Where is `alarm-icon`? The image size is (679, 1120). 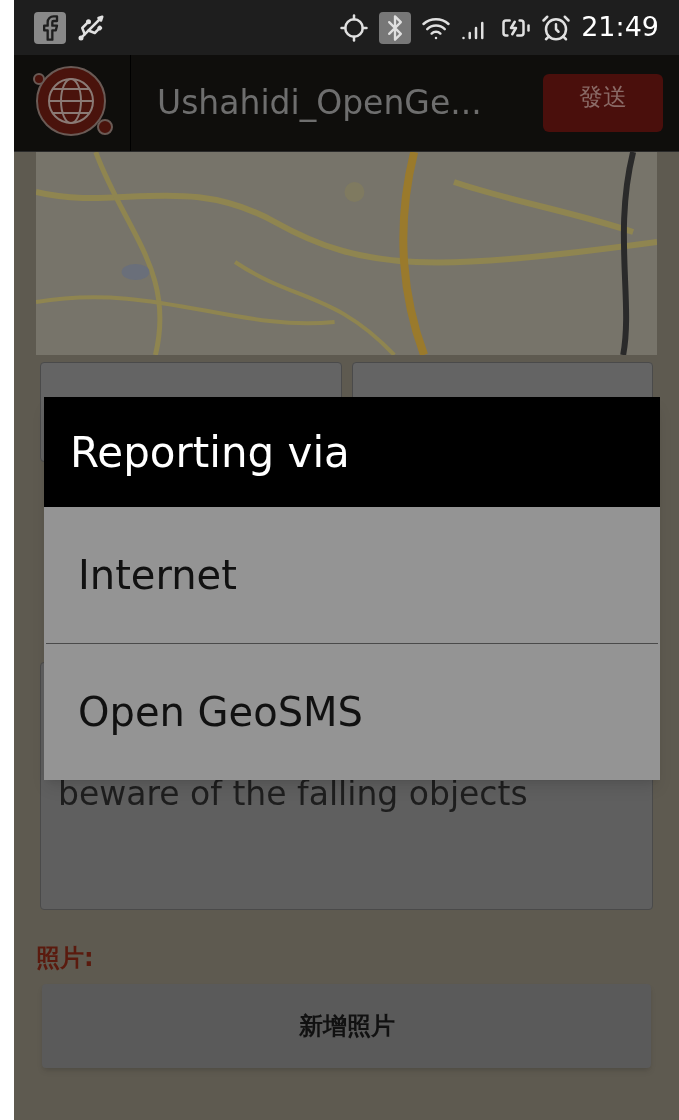
alarm-icon is located at coordinates (556, 27).